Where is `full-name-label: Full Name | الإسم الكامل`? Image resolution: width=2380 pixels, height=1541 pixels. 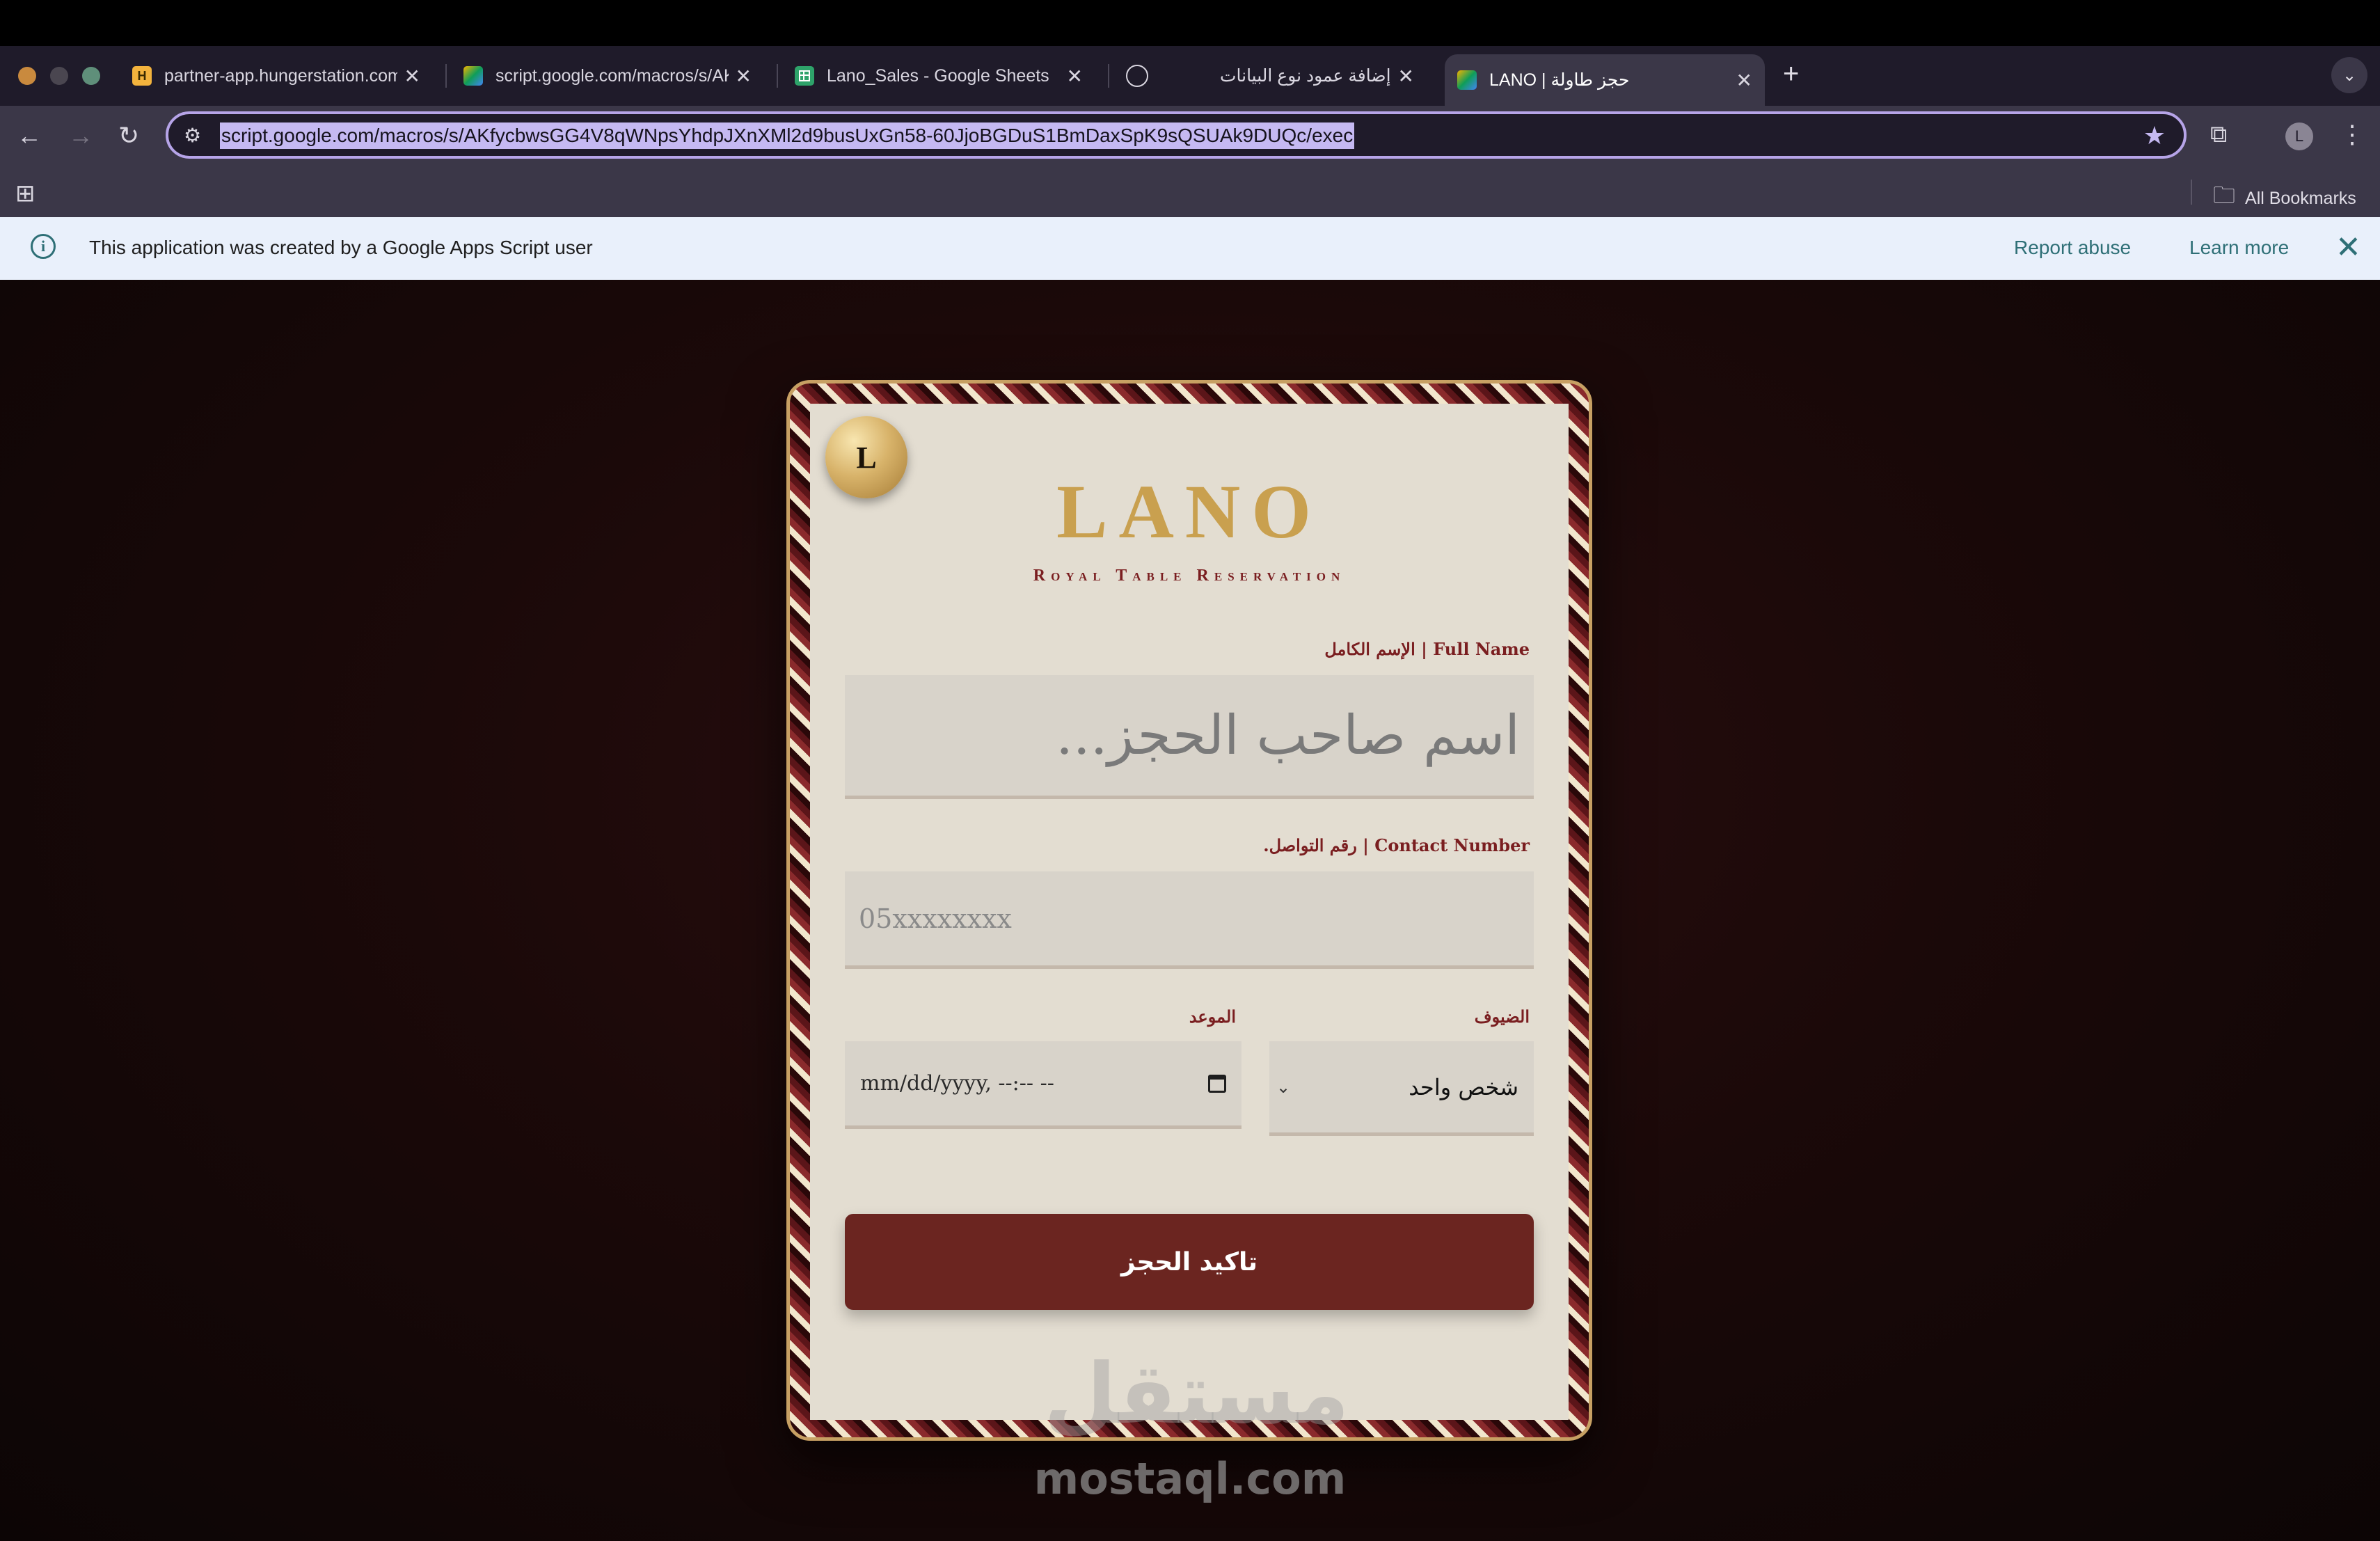
full-name-label: Full Name | الإسم الكامل is located at coordinates (1427, 649).